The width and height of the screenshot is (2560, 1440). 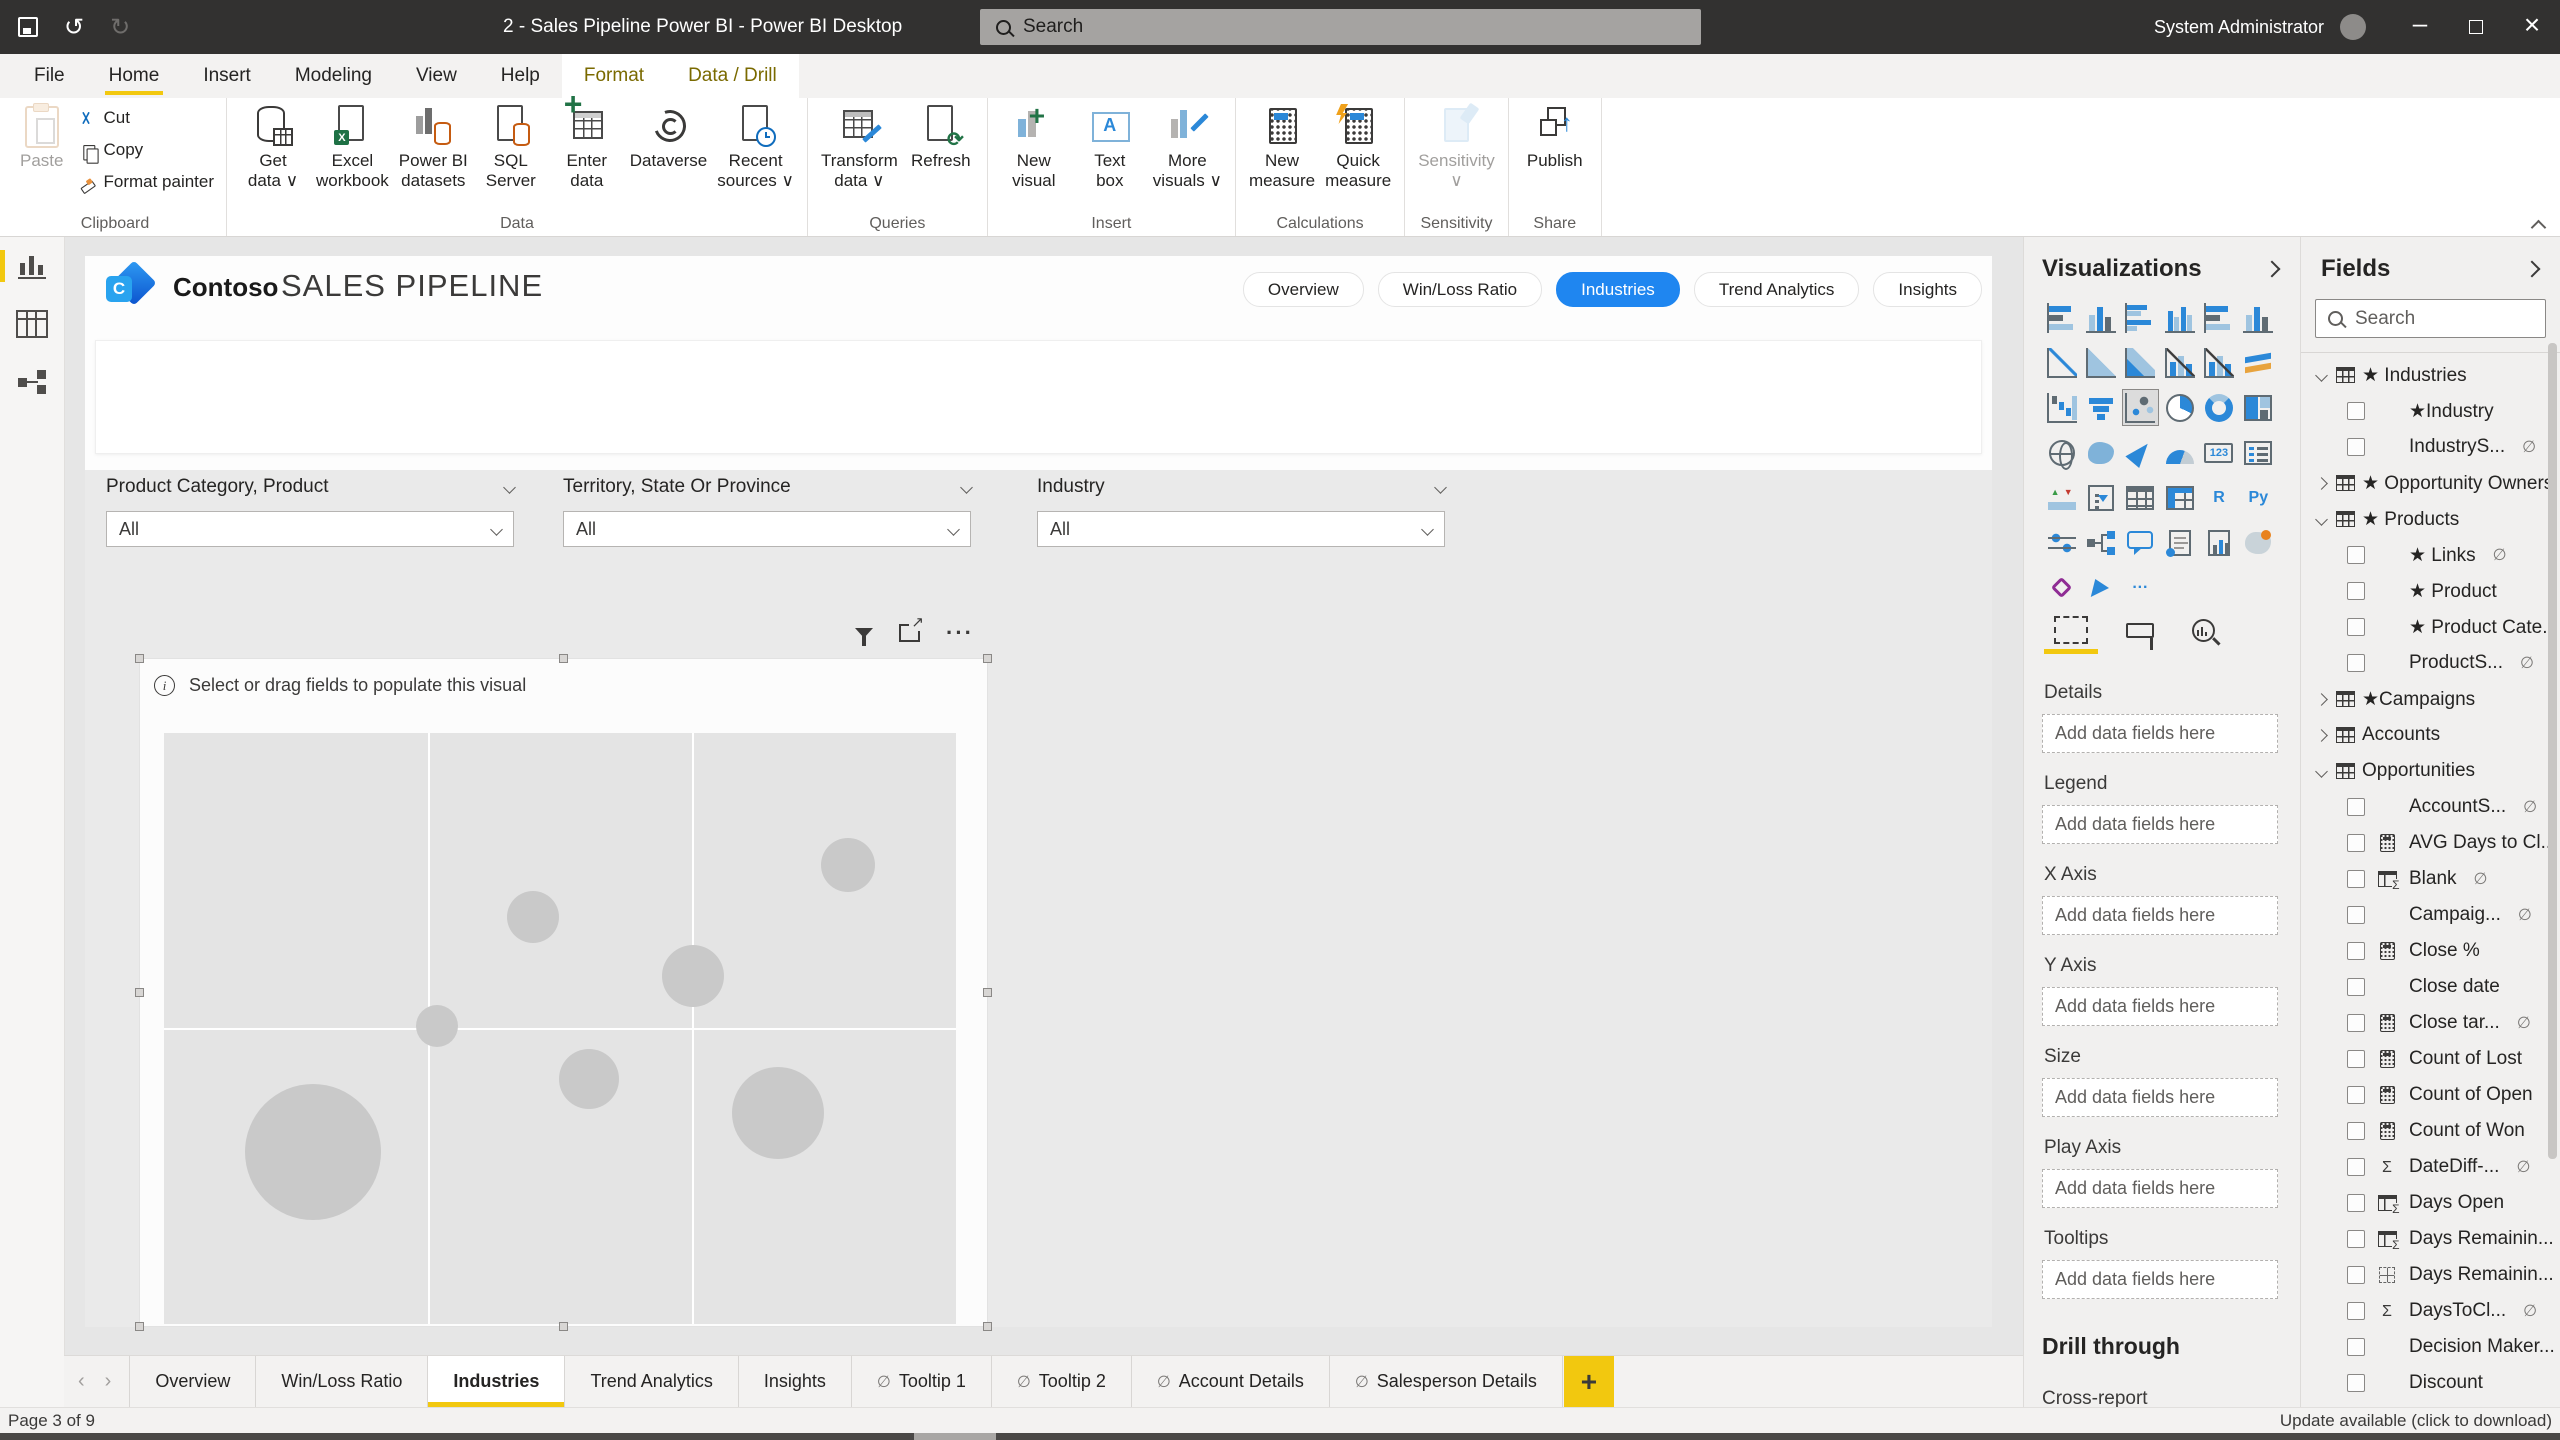 I want to click on analytics-tab, so click(x=2203, y=635).